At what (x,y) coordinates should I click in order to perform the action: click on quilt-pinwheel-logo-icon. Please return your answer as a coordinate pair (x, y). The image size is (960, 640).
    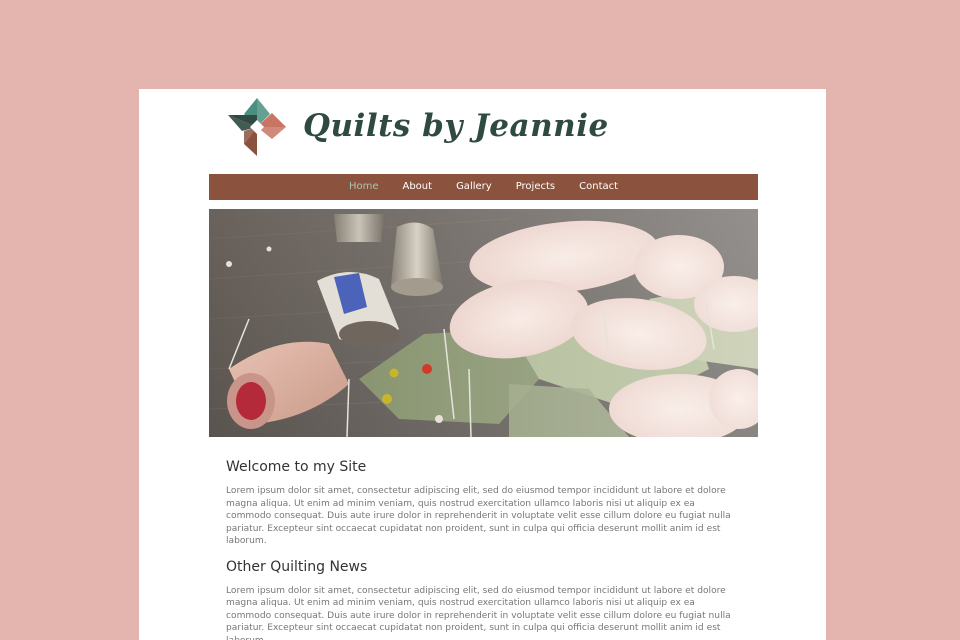
    Looking at the image, I should click on (257, 127).